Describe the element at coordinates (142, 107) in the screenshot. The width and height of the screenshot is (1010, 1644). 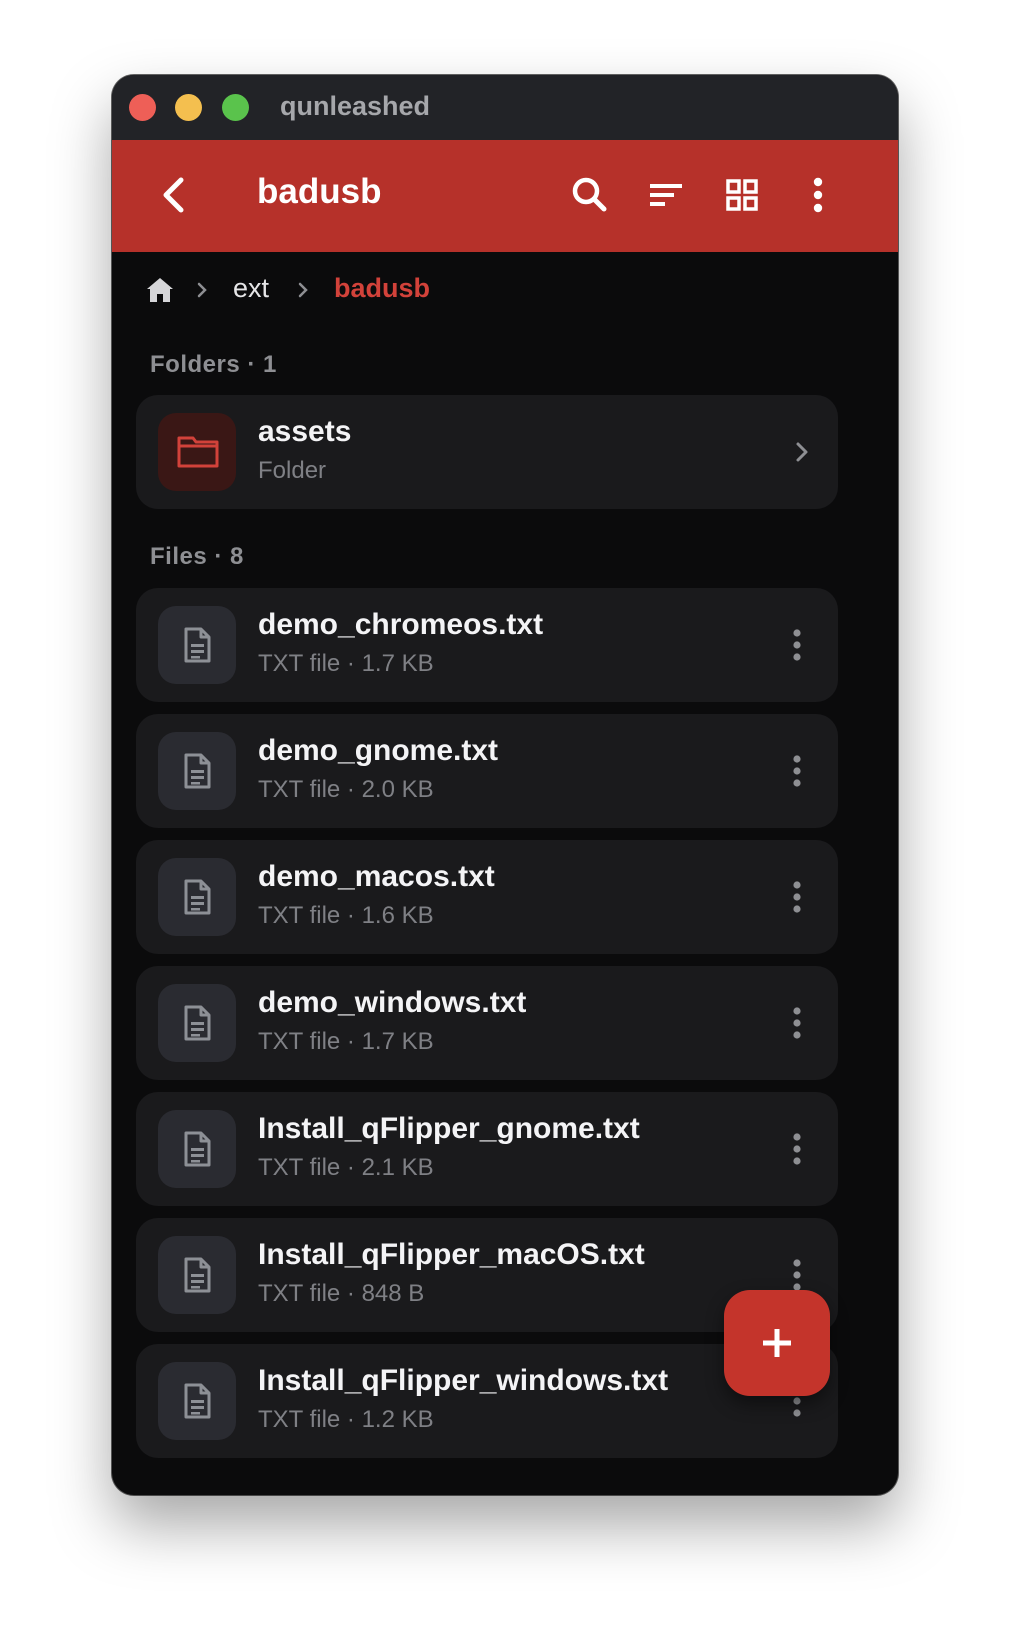
I see `close-window-button` at that location.